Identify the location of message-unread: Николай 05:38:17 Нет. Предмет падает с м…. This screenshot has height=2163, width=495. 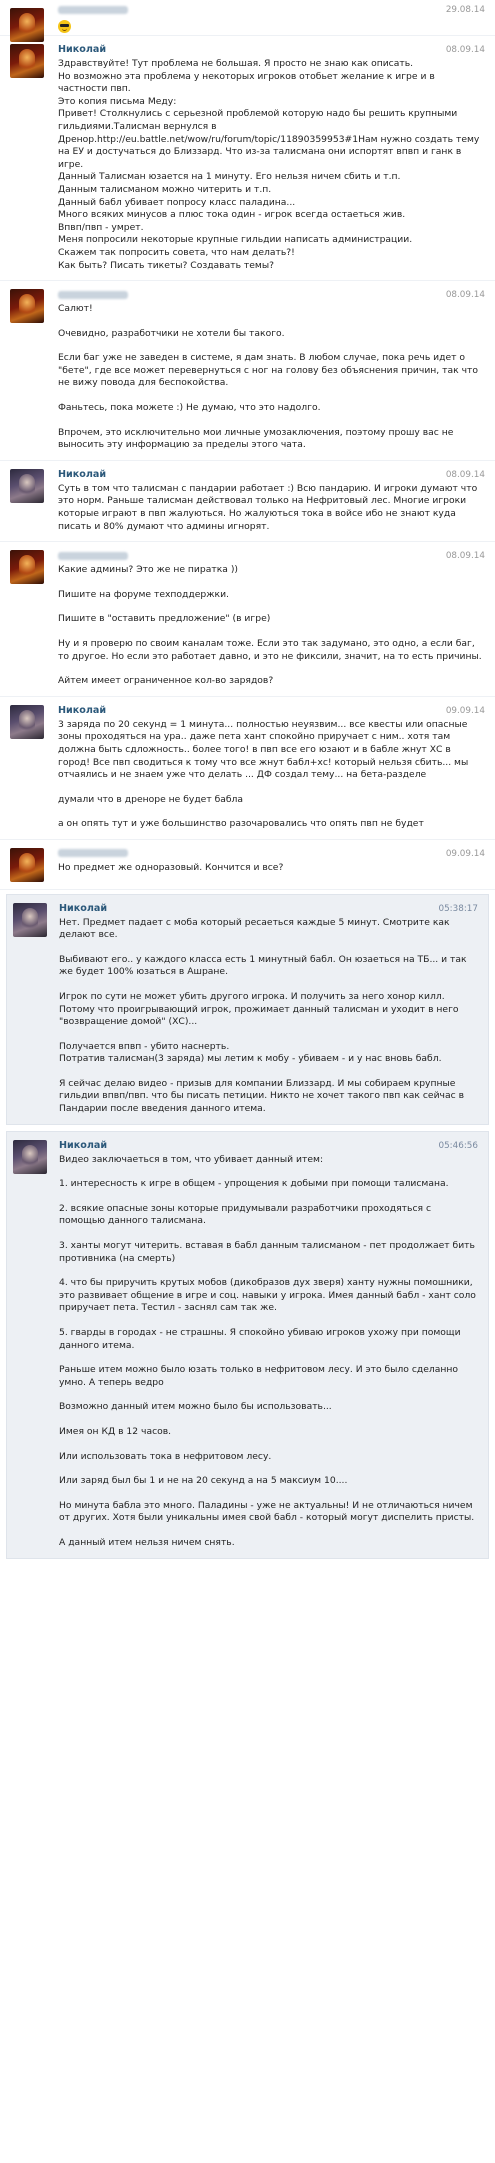
(247, 1009).